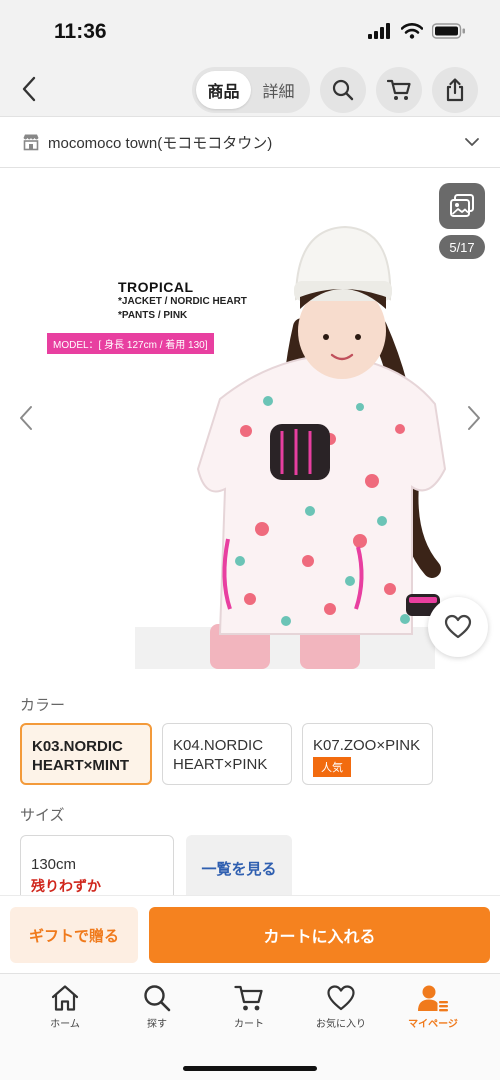 Image resolution: width=500 pixels, height=1080 pixels. What do you see at coordinates (341, 1024) in the screenshot?
I see `tab-label: お気に入り` at bounding box center [341, 1024].